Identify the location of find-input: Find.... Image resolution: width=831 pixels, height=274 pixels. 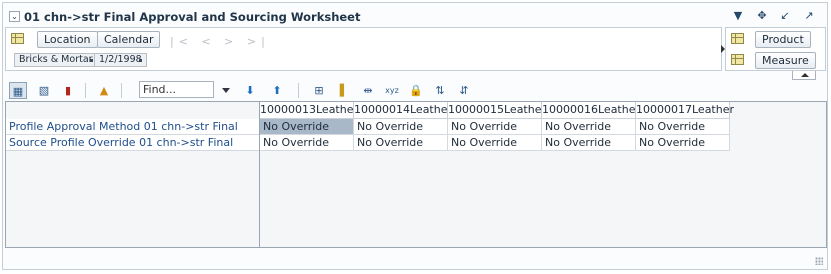
(176, 89).